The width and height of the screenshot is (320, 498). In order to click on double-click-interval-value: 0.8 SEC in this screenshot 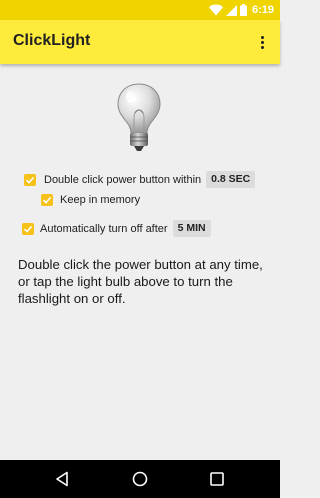, I will do `click(231, 179)`.